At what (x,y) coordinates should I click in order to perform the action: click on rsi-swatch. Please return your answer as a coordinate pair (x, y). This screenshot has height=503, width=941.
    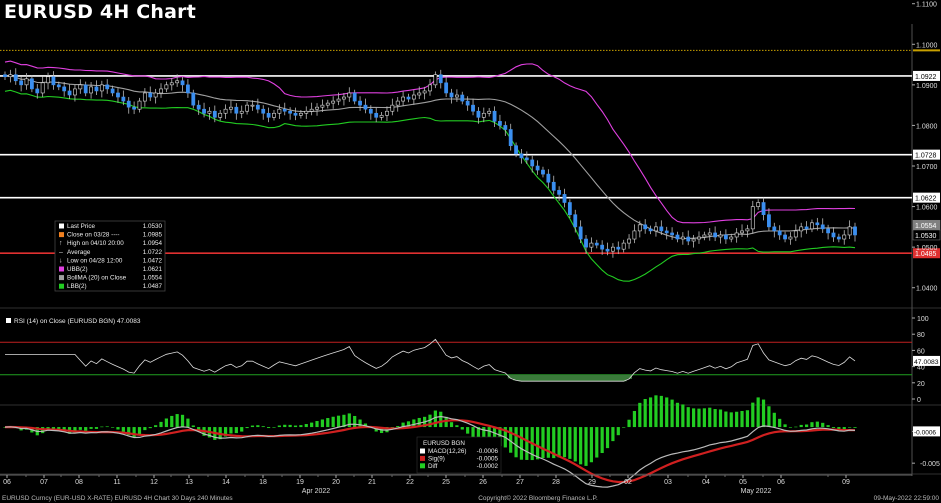
    Looking at the image, I should click on (8, 320).